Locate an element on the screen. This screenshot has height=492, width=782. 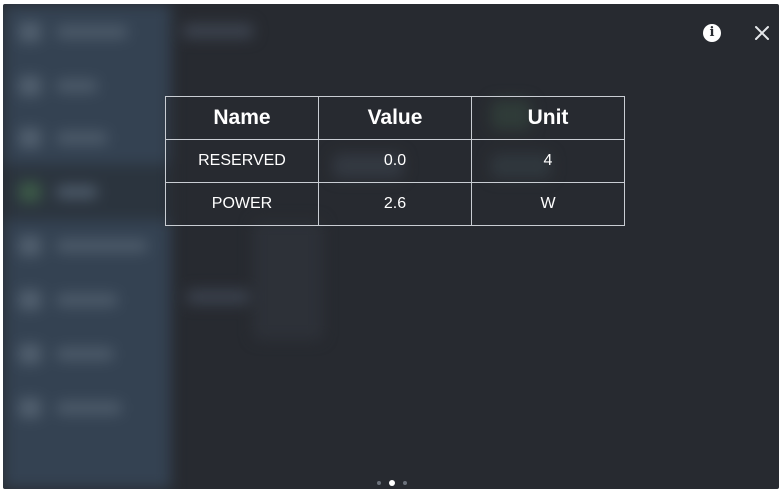
cell-unit: 4 is located at coordinates (548, 161).